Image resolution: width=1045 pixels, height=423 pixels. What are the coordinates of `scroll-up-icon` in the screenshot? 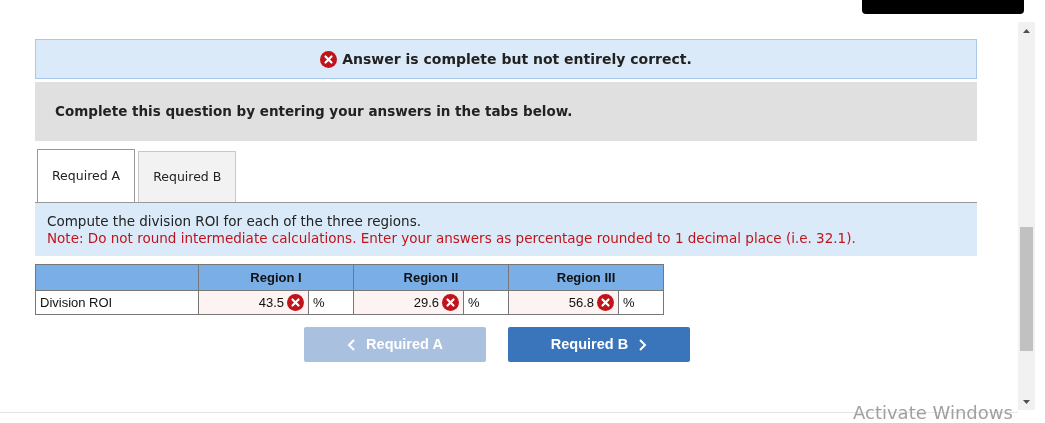 It's located at (1026, 31).